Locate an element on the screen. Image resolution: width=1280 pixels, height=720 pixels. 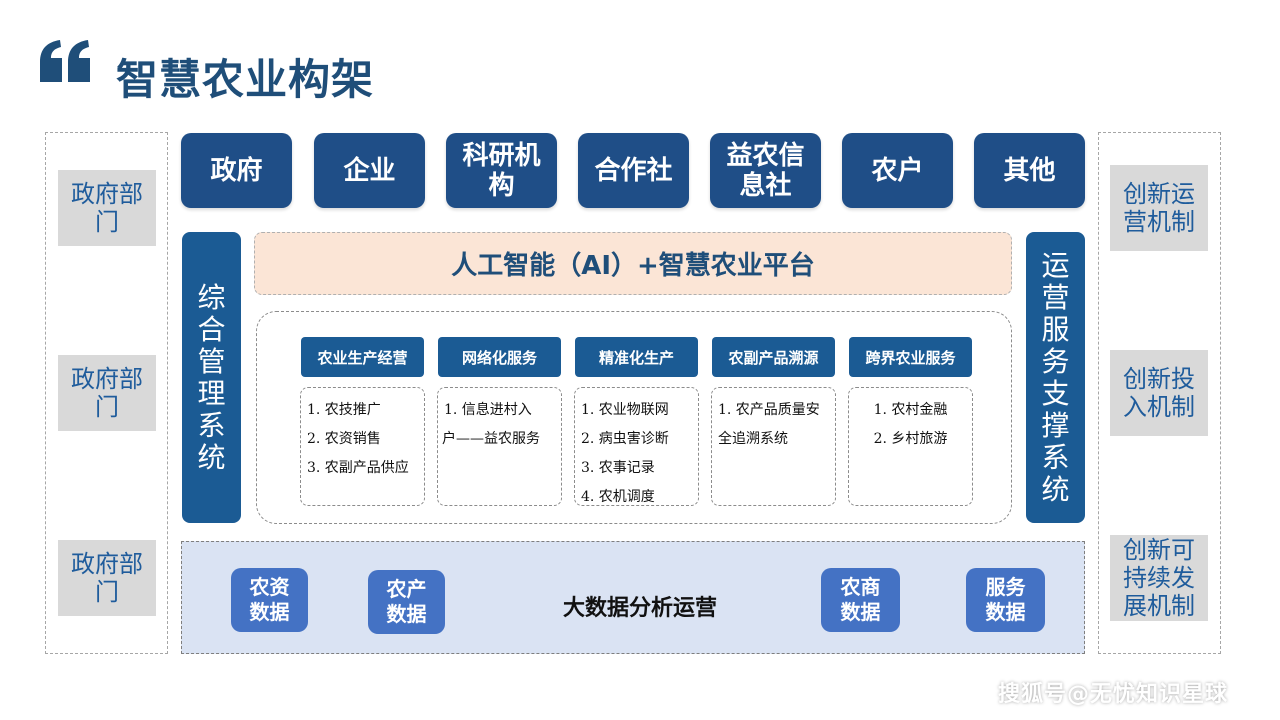
list-item: 1. 农业物联网 is located at coordinates (625, 410).